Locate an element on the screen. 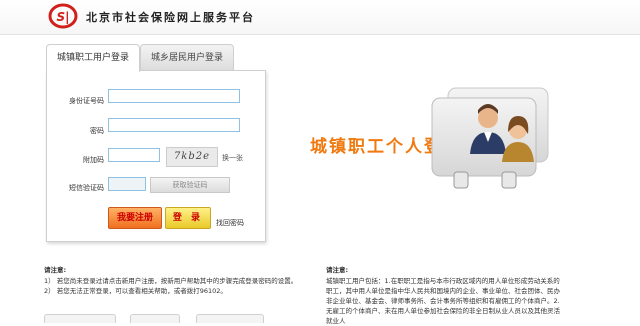  header-bar: S| 北京市社会保险网上服务平台 is located at coordinates (320, 17).